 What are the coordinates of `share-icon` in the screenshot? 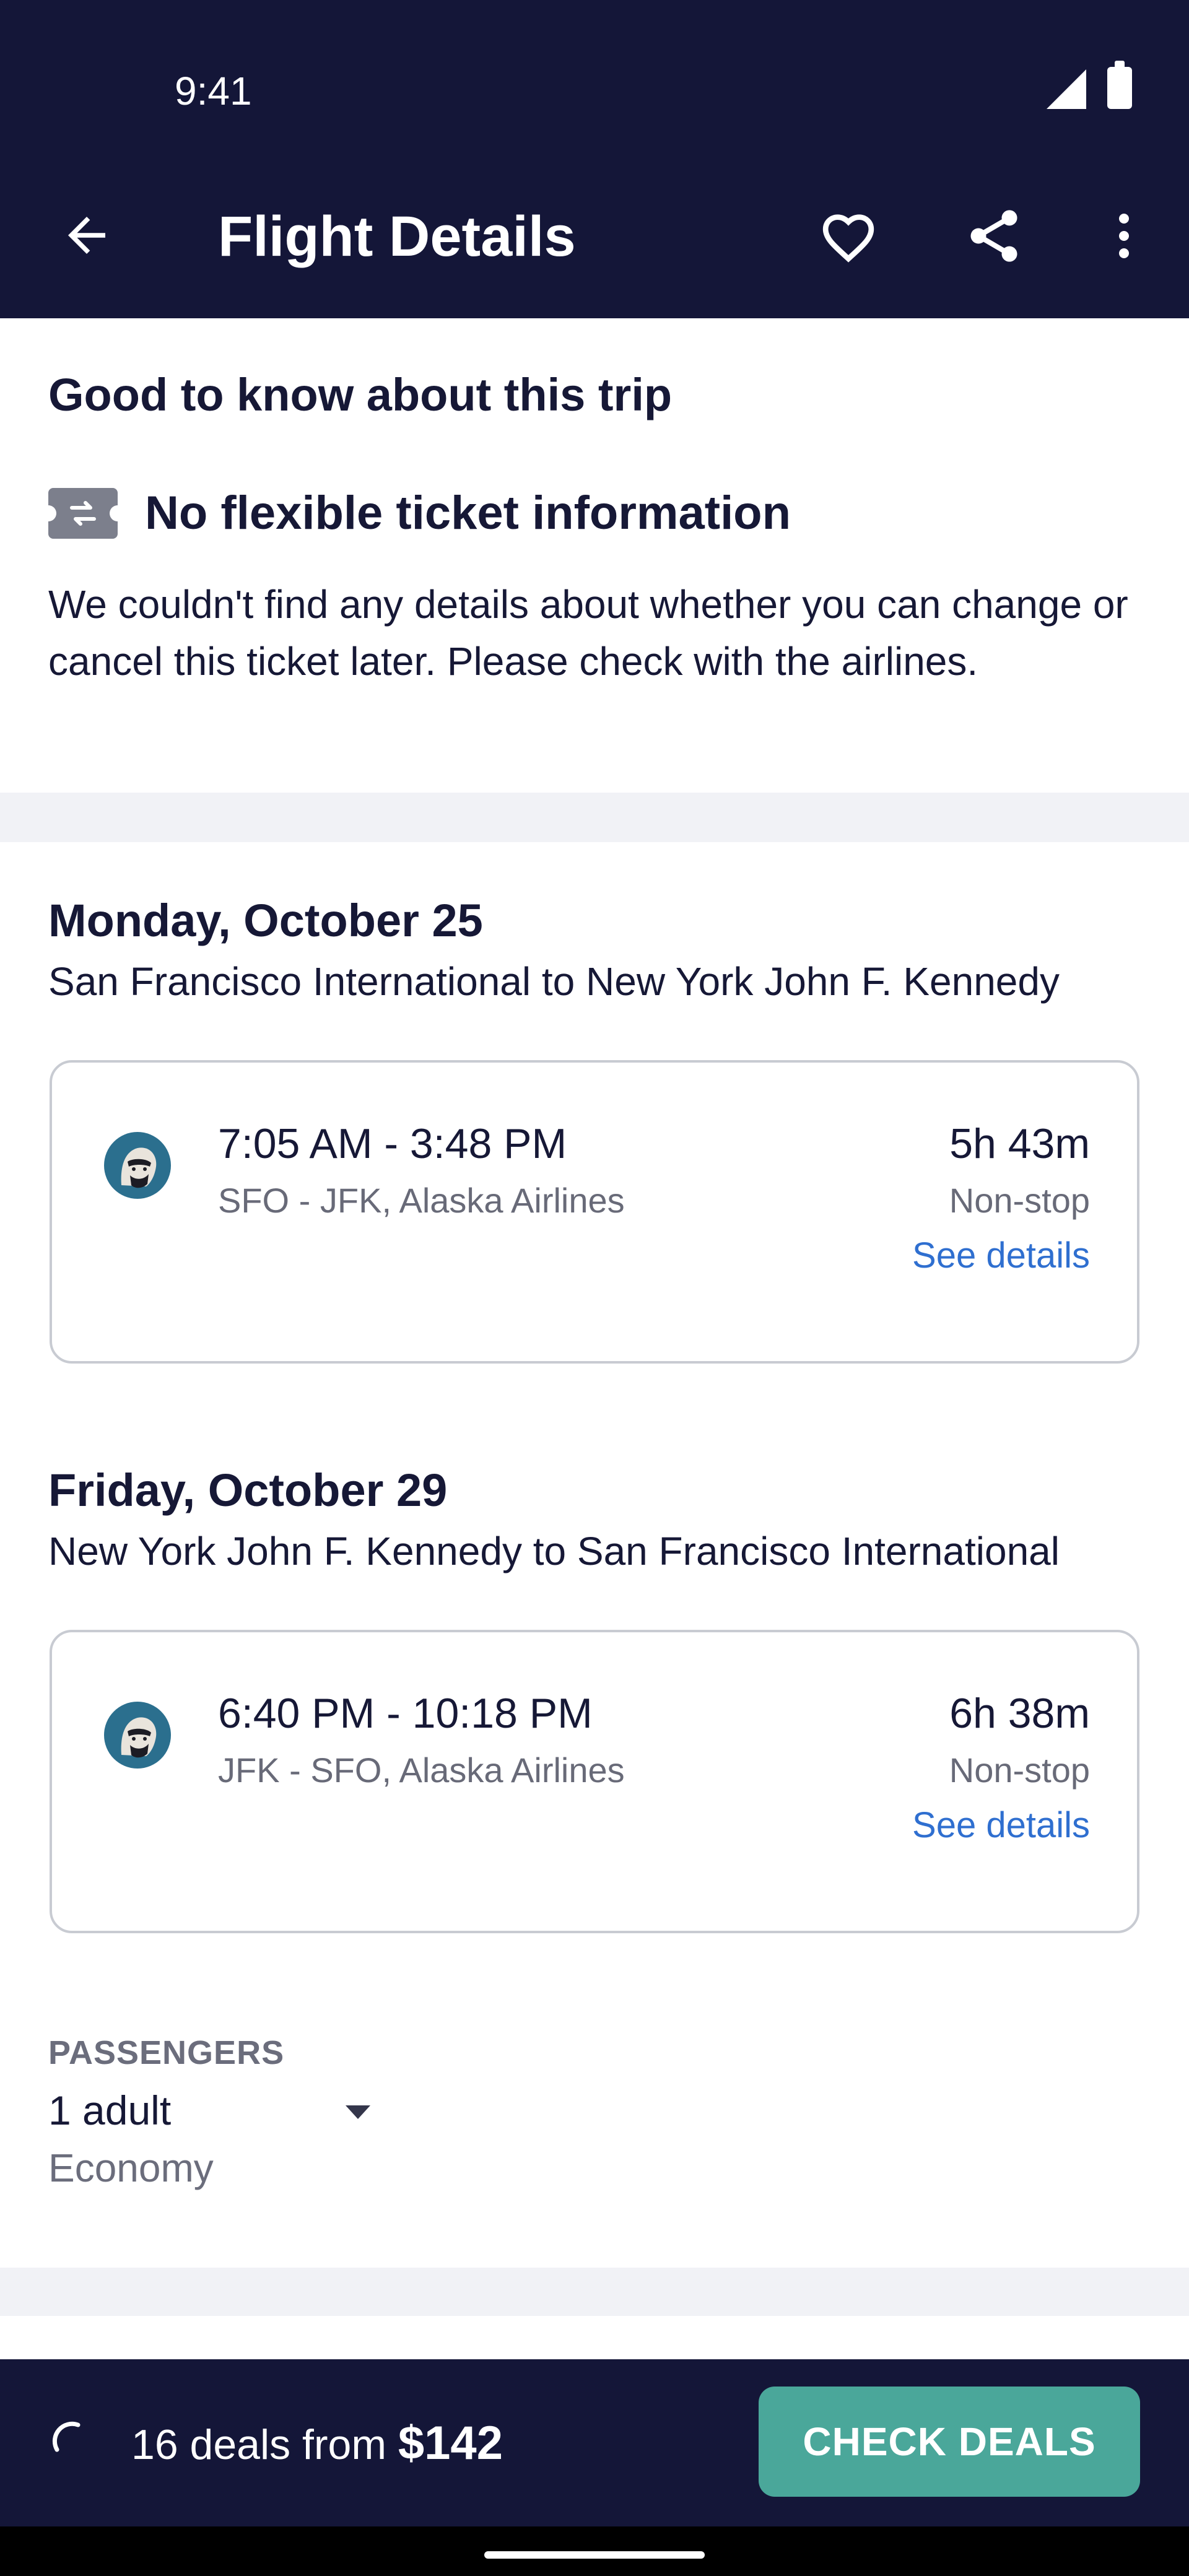 It's located at (993, 236).